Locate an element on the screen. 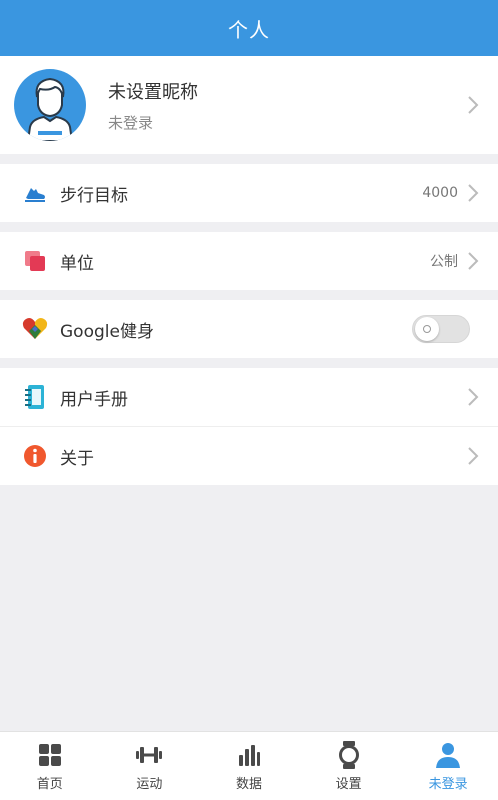 Image resolution: width=498 pixels, height=800 pixels. unit-value: 公制 is located at coordinates (444, 262).